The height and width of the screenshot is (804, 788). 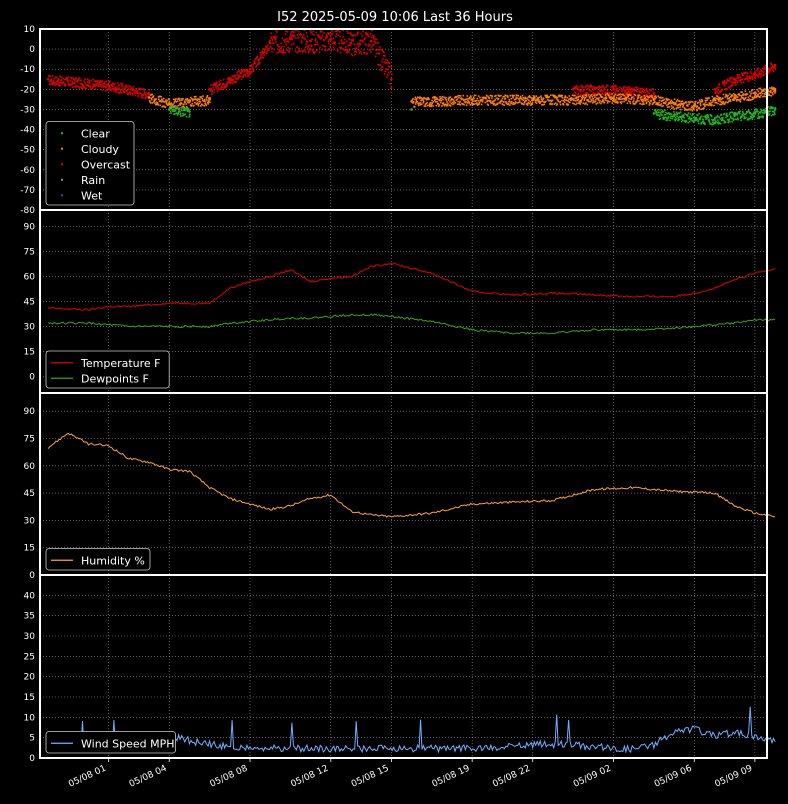 I want to click on y-tick-label: 15, so click(x=29, y=352).